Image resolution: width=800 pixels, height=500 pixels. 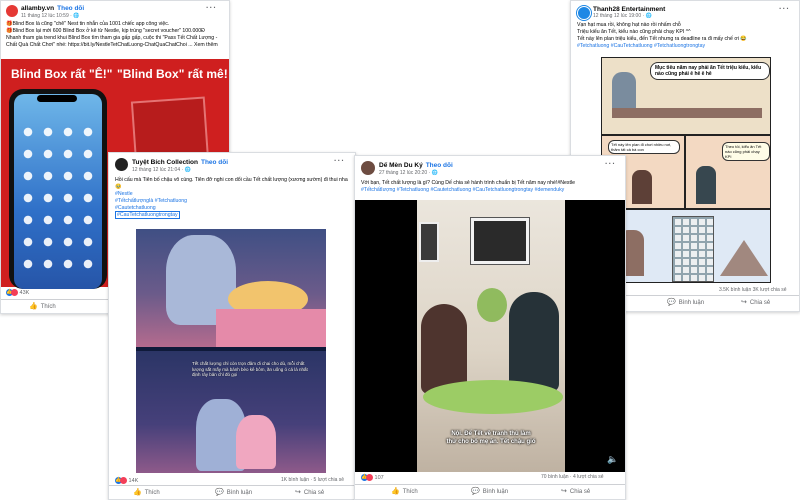 I want to click on meeting-table, so click(x=687, y=113).